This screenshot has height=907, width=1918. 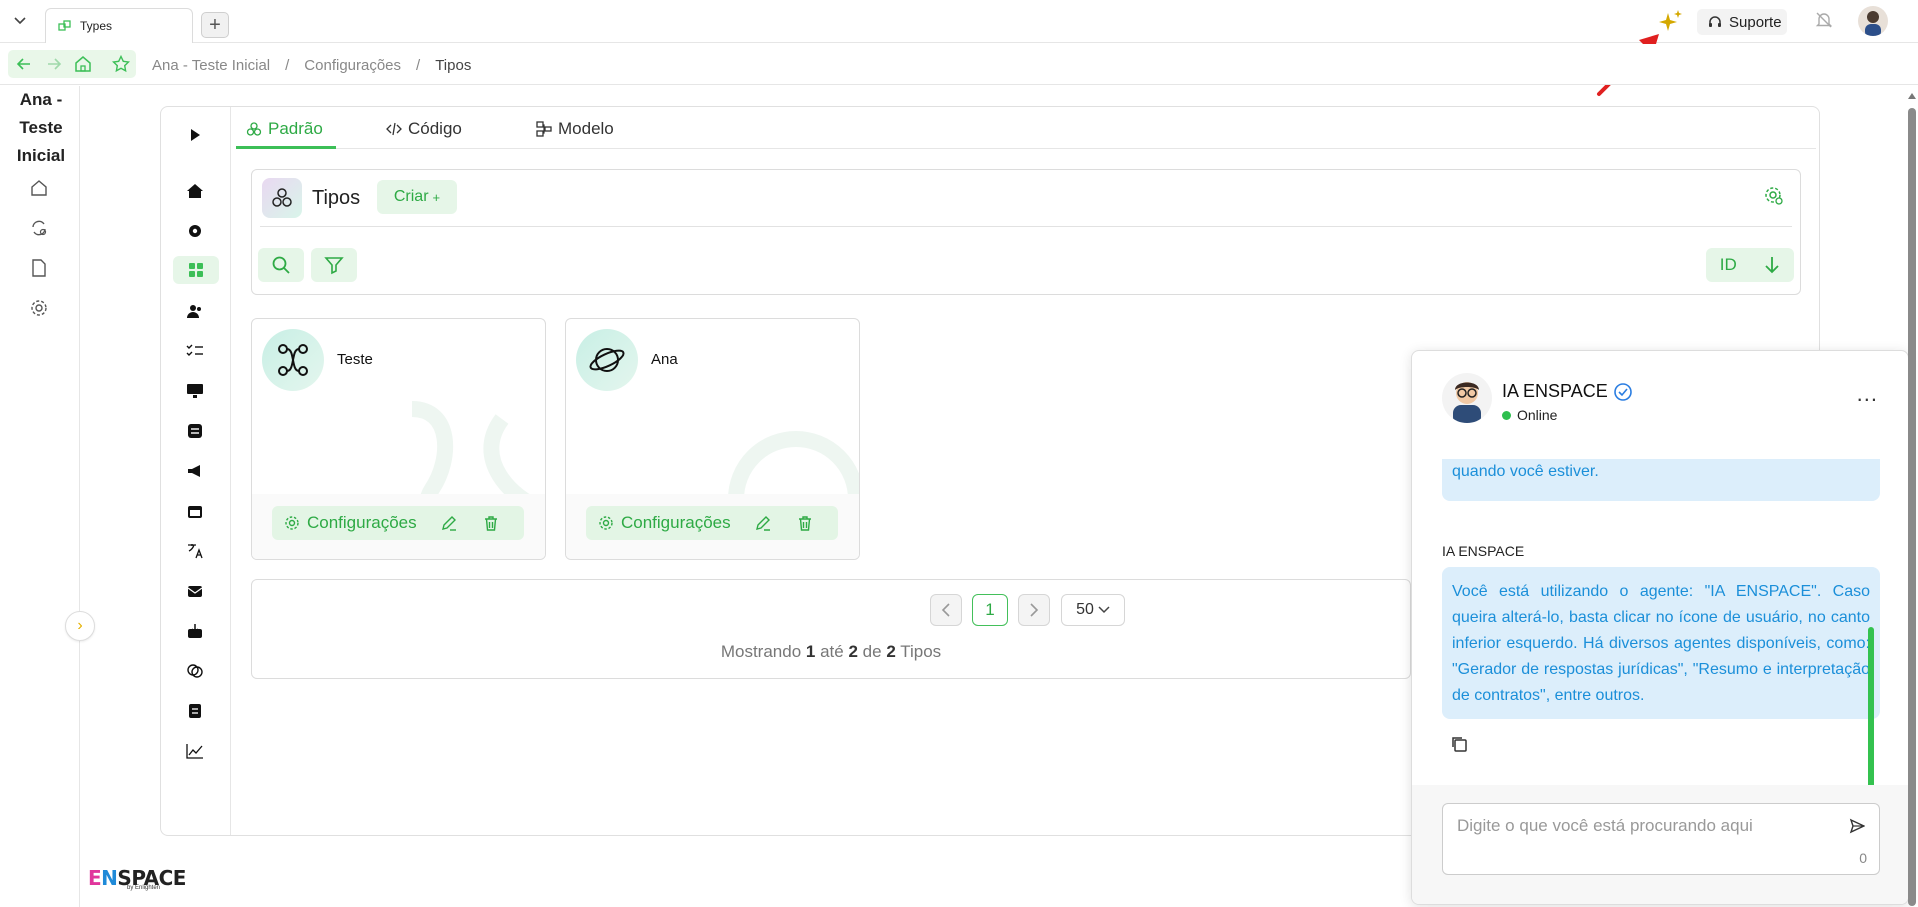 I want to click on info-to: 2, so click(x=853, y=651).